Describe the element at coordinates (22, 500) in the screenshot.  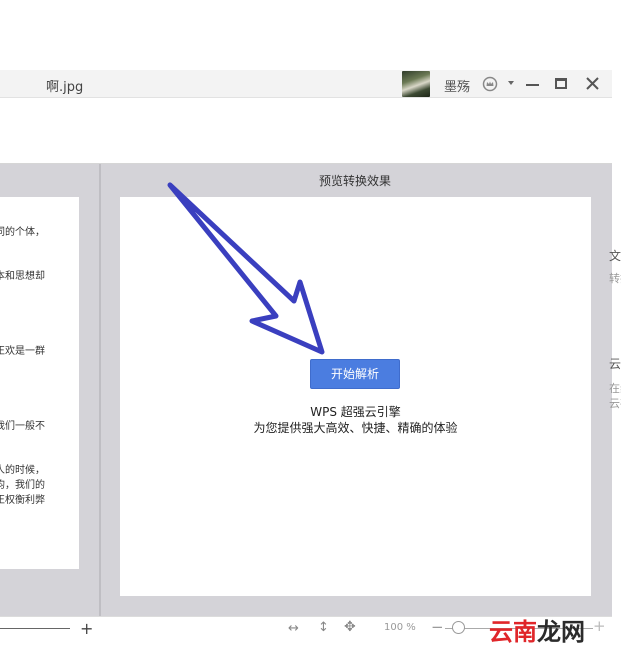
I see `source-text-line: 正权衡利弊` at that location.